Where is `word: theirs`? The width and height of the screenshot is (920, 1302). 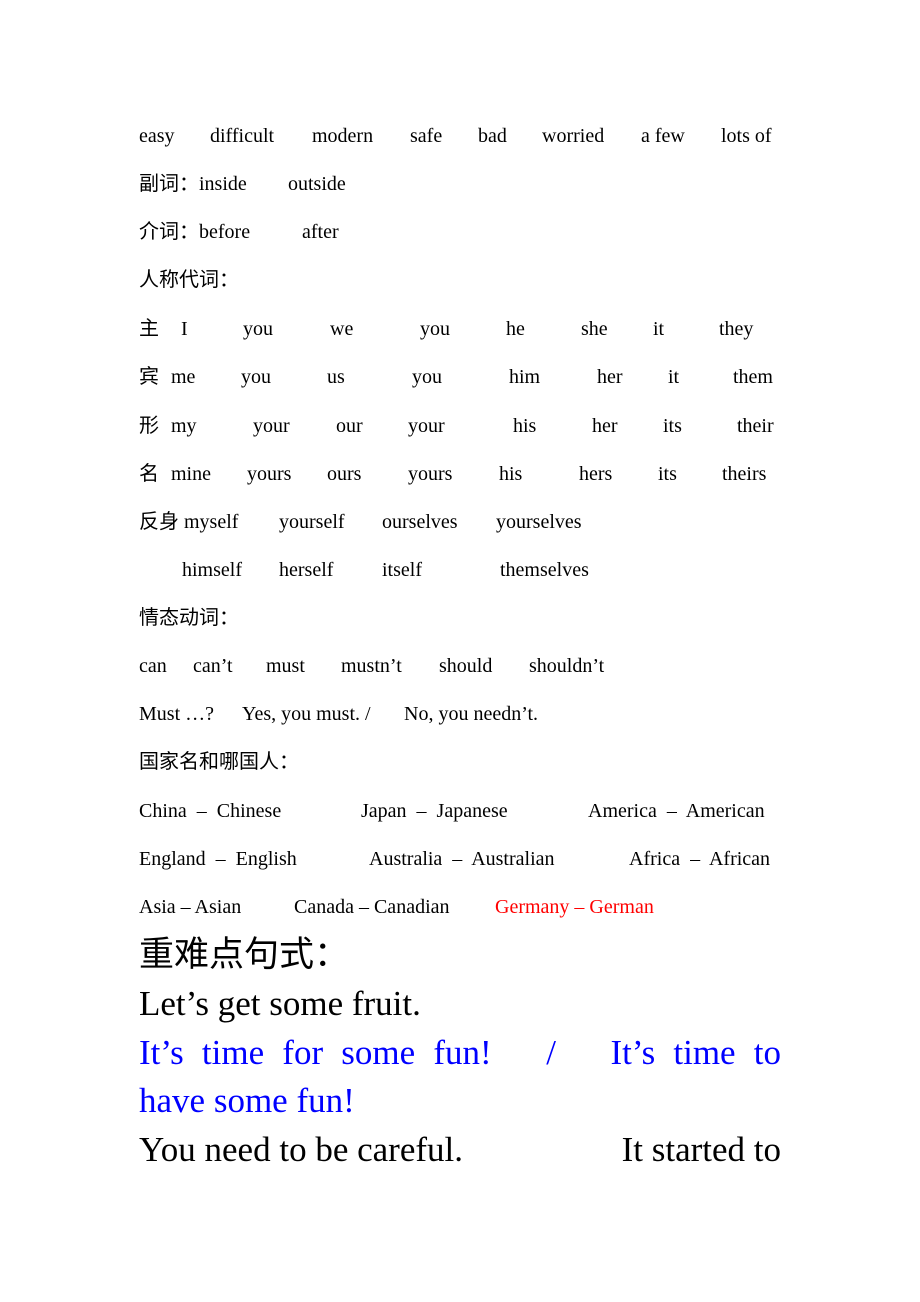
word: theirs is located at coordinates (744, 474).